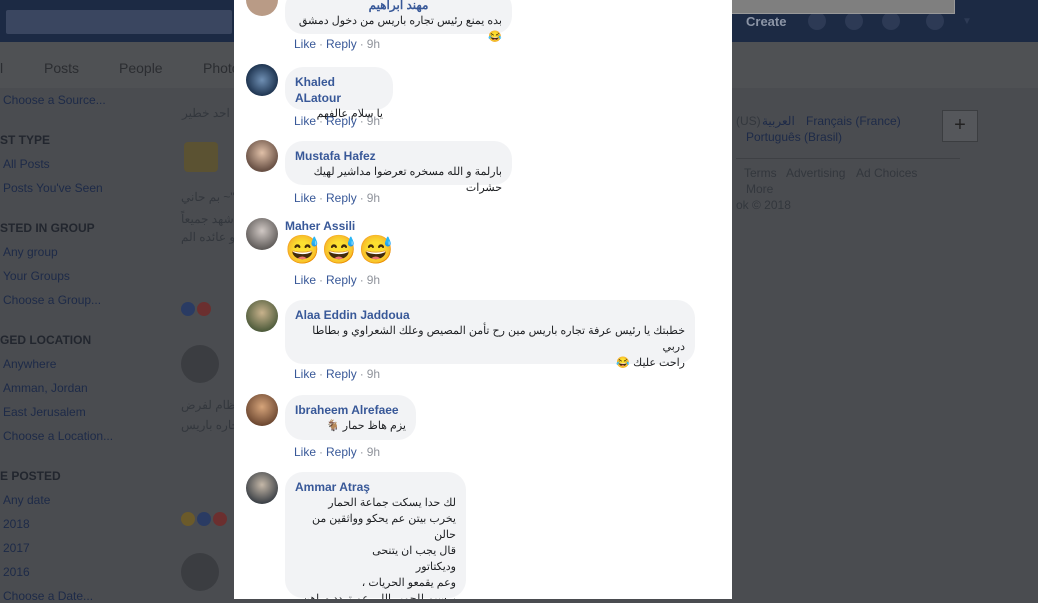  Describe the element at coordinates (340, 249) in the screenshot. I see `emoji-comment: 😅😅😅` at that location.